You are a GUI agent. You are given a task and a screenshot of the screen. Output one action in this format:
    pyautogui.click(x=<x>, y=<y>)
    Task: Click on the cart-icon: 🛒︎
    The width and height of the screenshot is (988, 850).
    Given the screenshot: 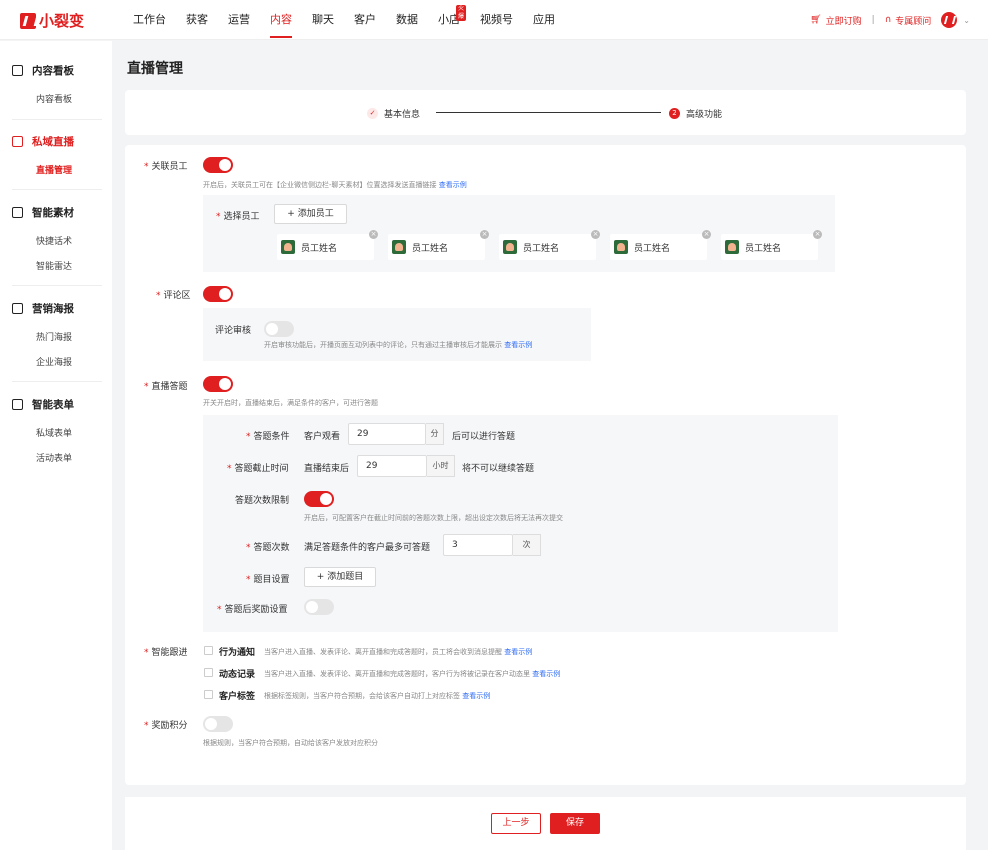 What is the action you would take?
    pyautogui.click(x=816, y=20)
    